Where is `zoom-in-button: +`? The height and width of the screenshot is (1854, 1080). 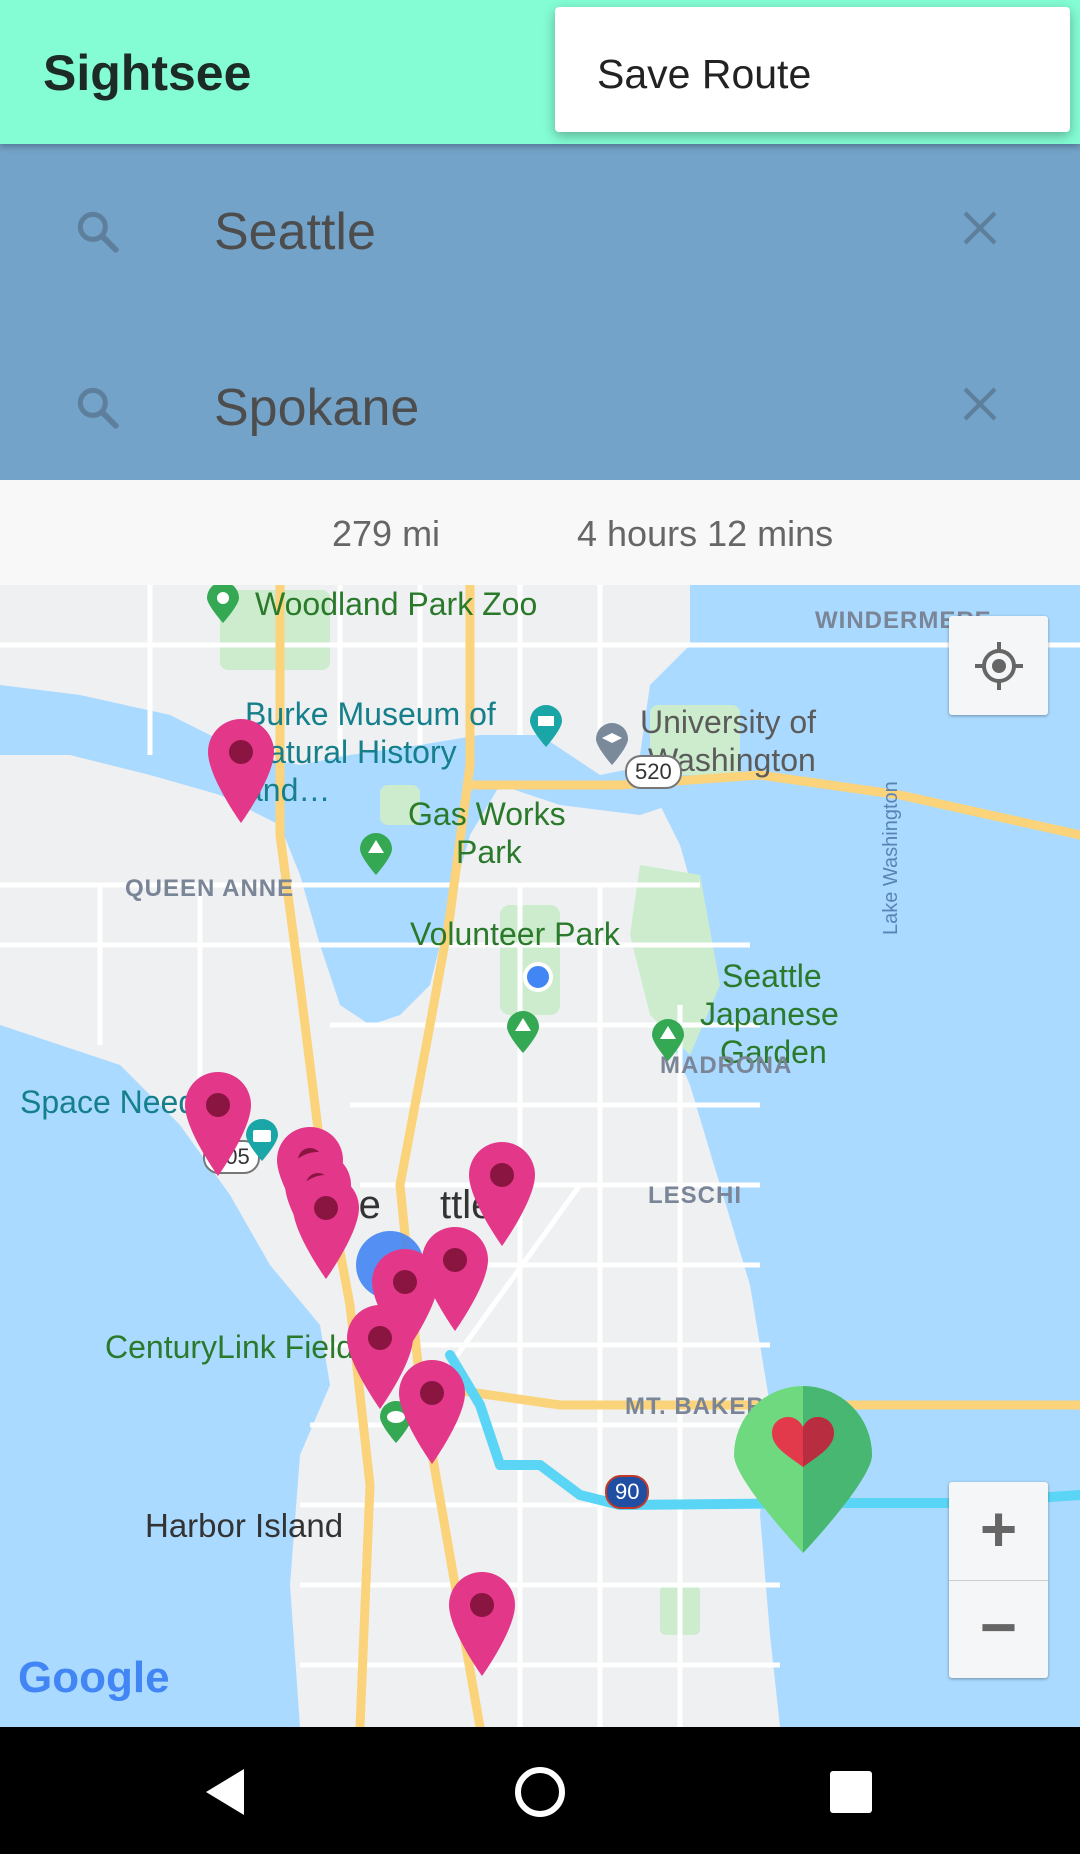
zoom-in-button: + is located at coordinates (998, 1531).